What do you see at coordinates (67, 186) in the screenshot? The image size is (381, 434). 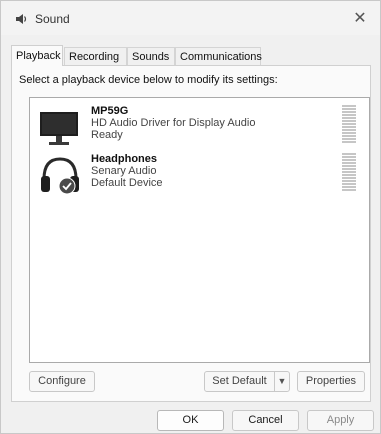 I see `default-checkmark-icon` at bounding box center [67, 186].